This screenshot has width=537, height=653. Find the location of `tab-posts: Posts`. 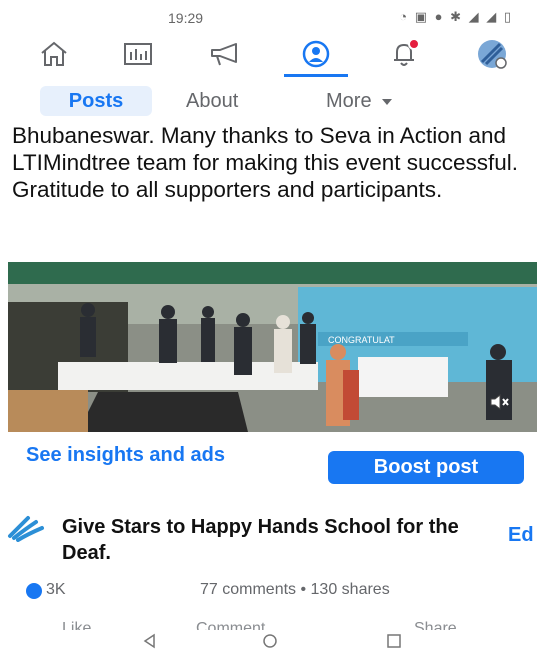

tab-posts: Posts is located at coordinates (96, 101).